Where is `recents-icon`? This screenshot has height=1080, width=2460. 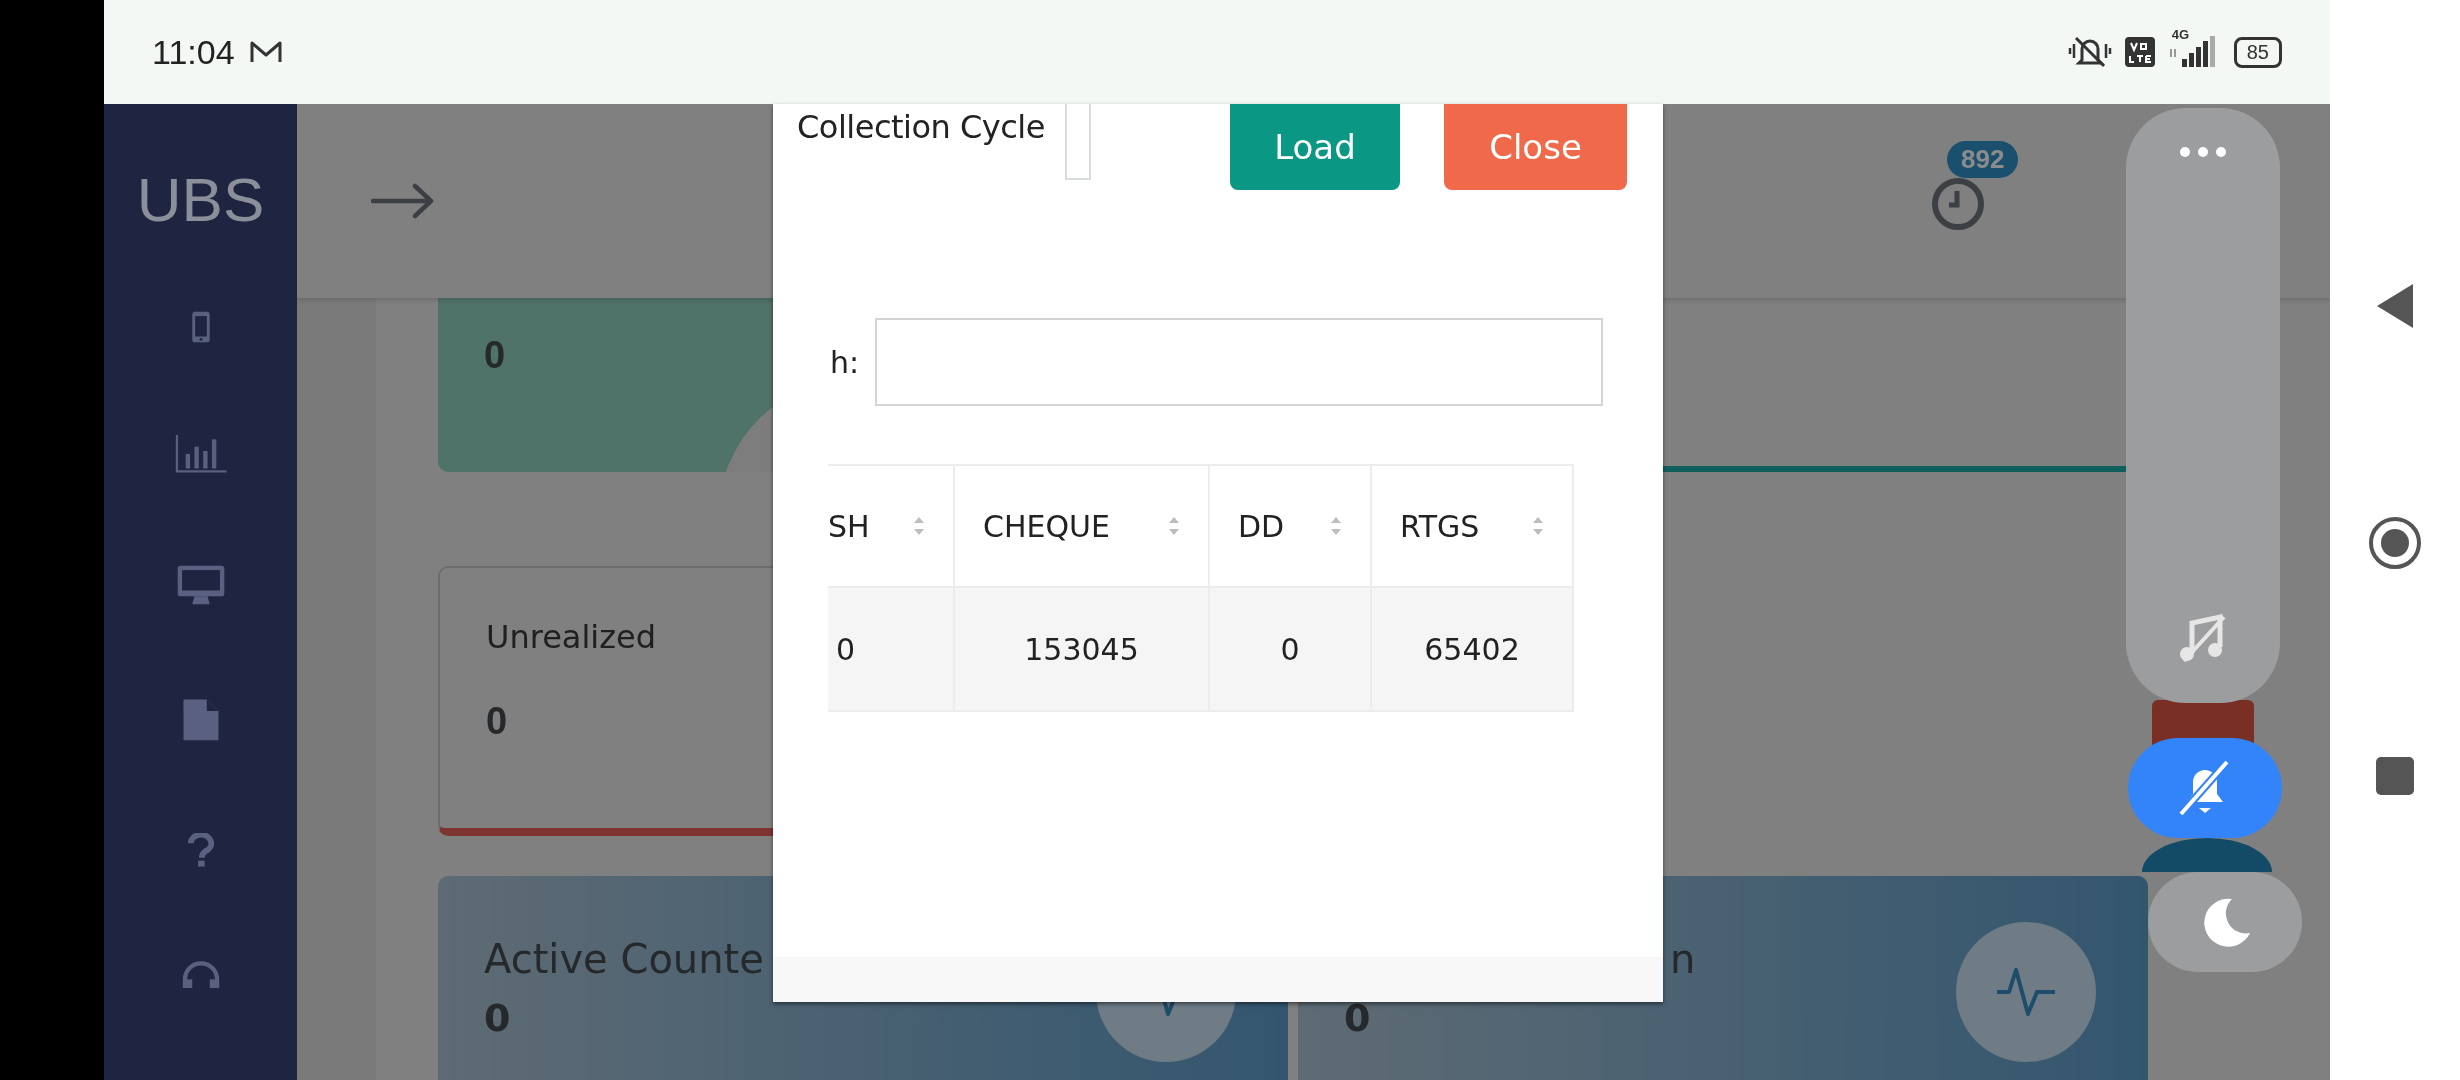
recents-icon is located at coordinates (2395, 776).